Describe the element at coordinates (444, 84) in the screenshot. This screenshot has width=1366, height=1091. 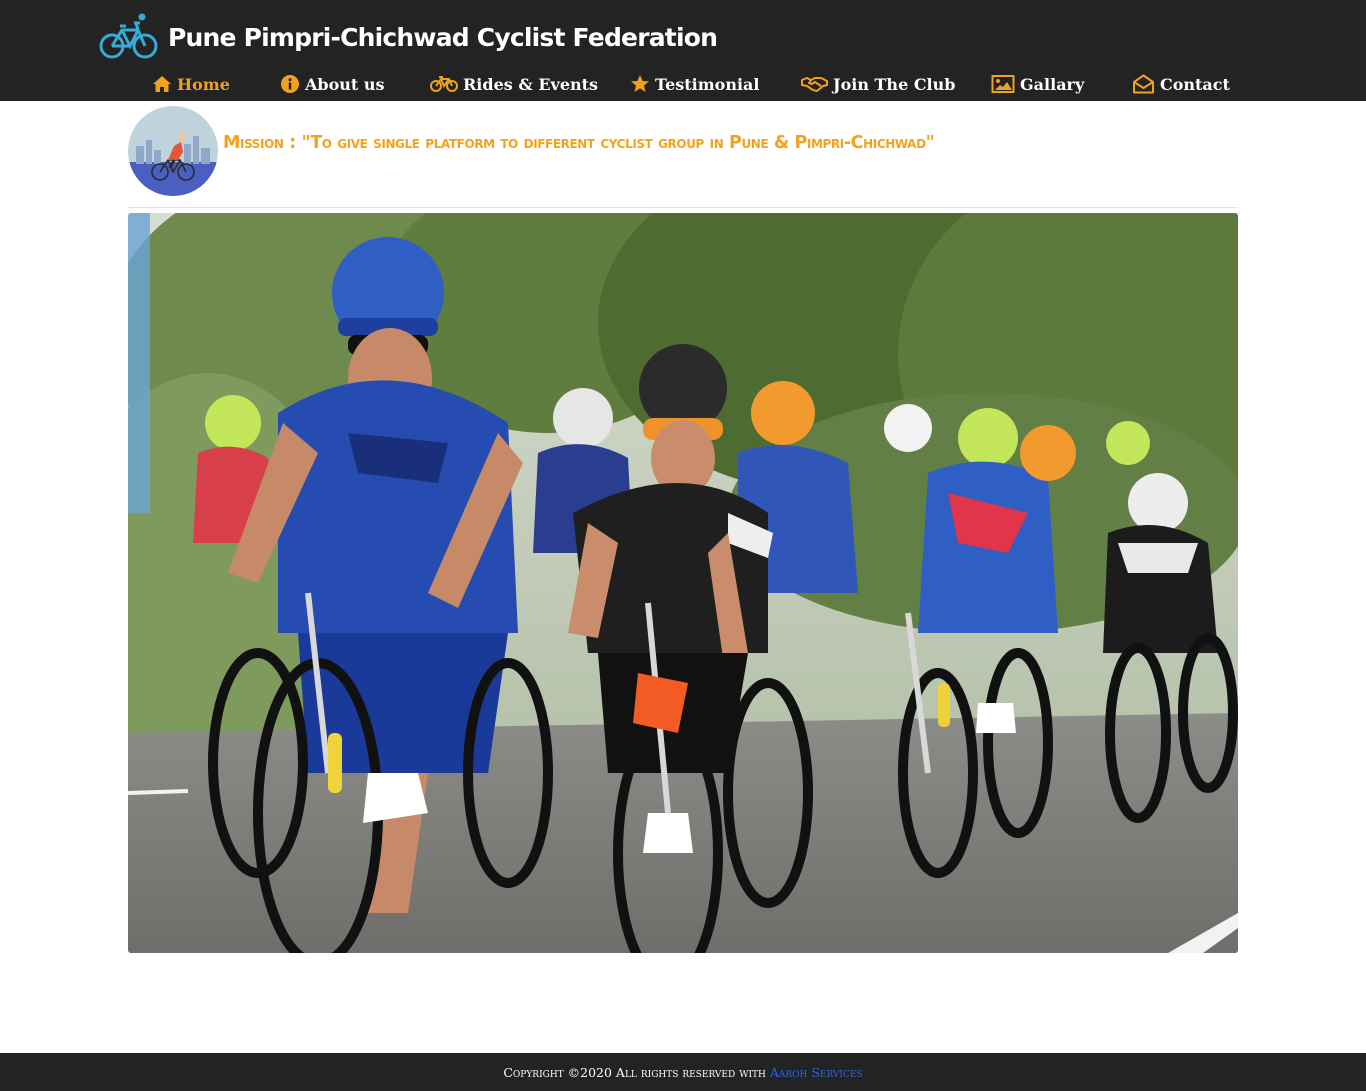
I see `bicycle-icon` at that location.